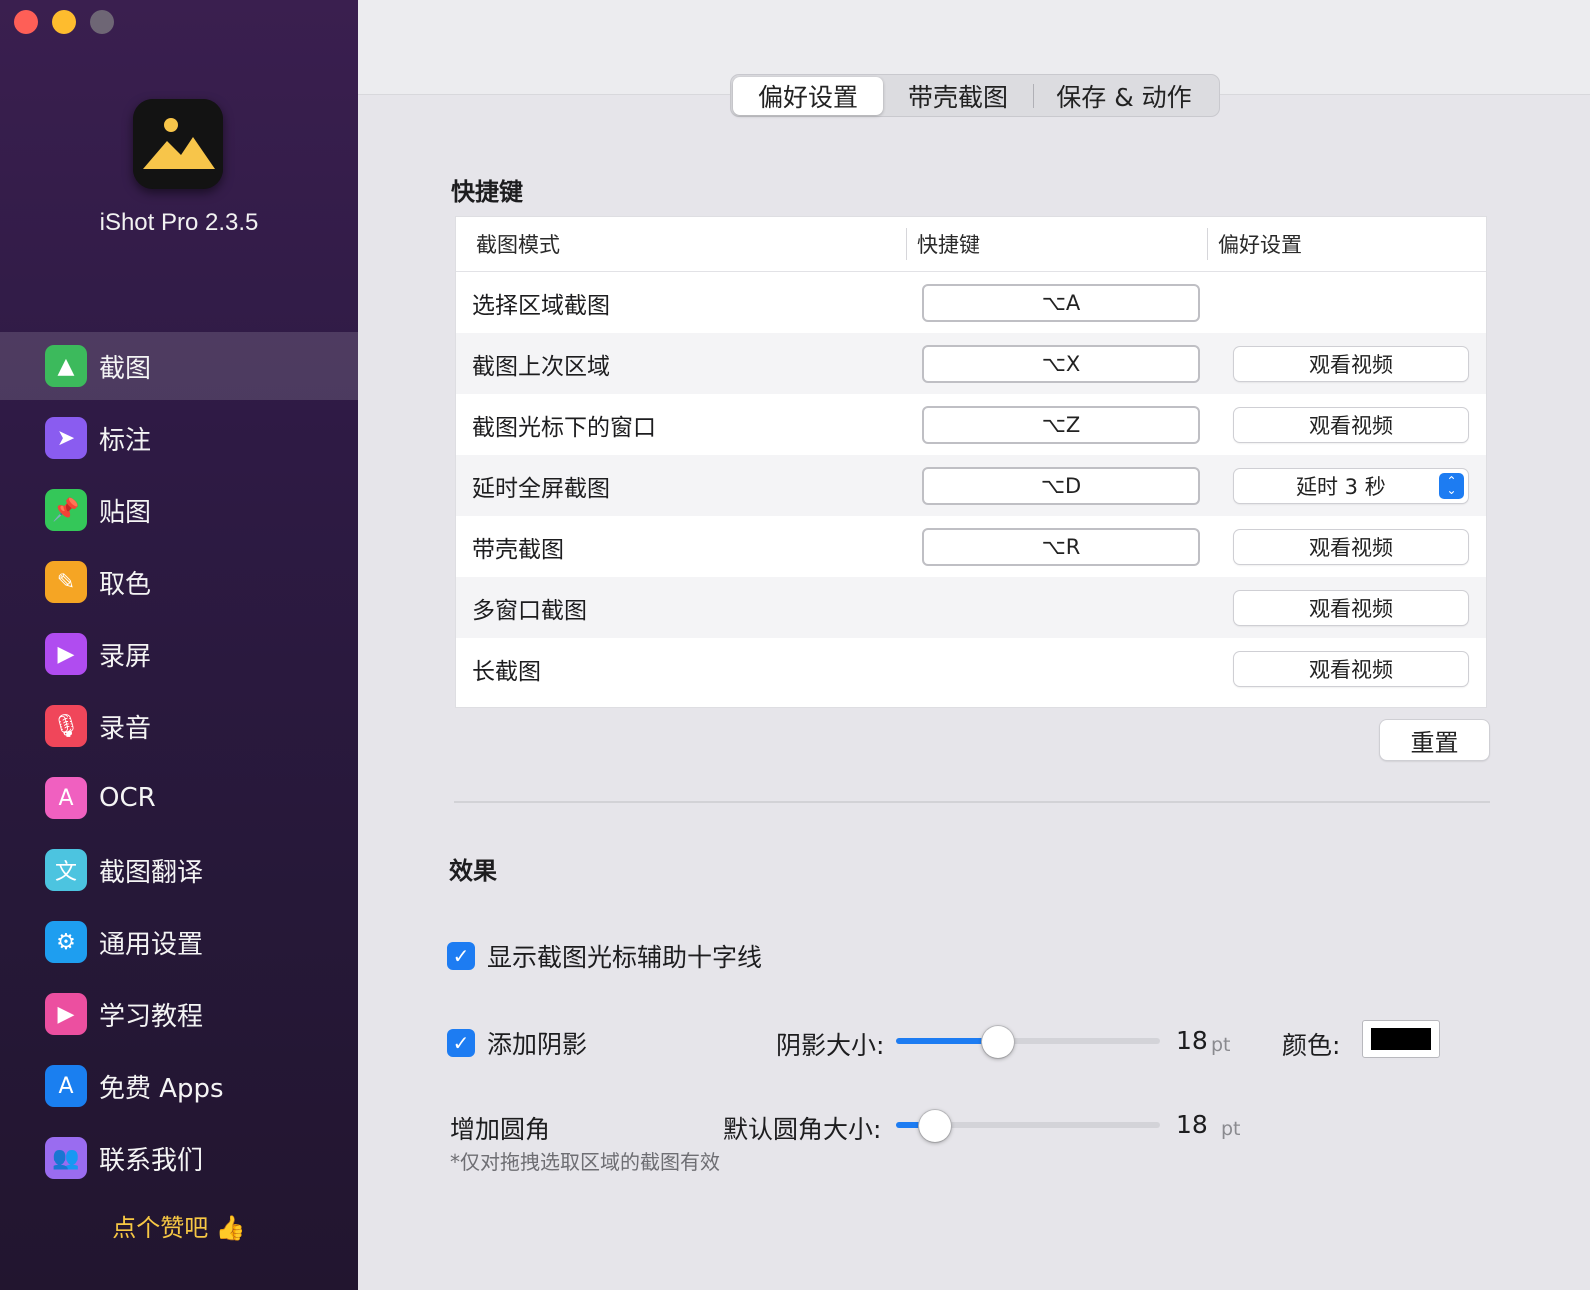 Image resolution: width=1590 pixels, height=1290 pixels. What do you see at coordinates (830, 1045) in the screenshot?
I see `shadow-size-label: 阴影大小:` at bounding box center [830, 1045].